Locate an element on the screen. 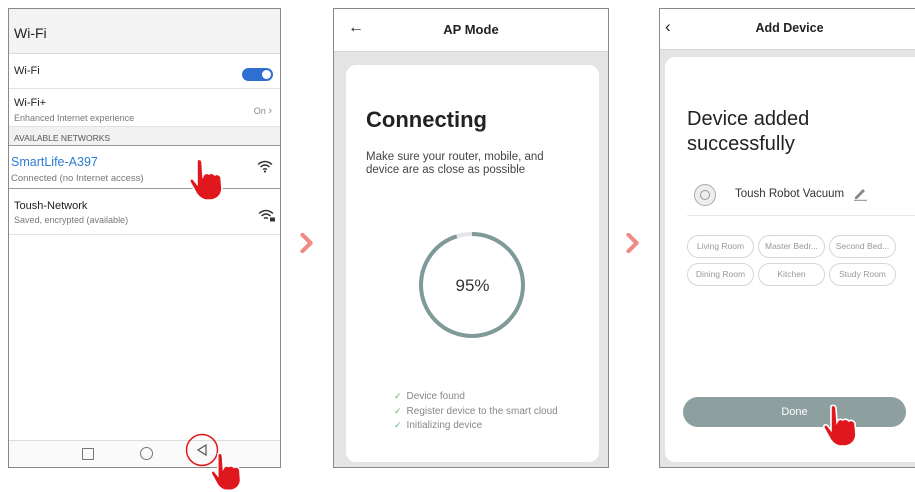 This screenshot has height=492, width=915. wifi-signal-icon is located at coordinates (265, 166).